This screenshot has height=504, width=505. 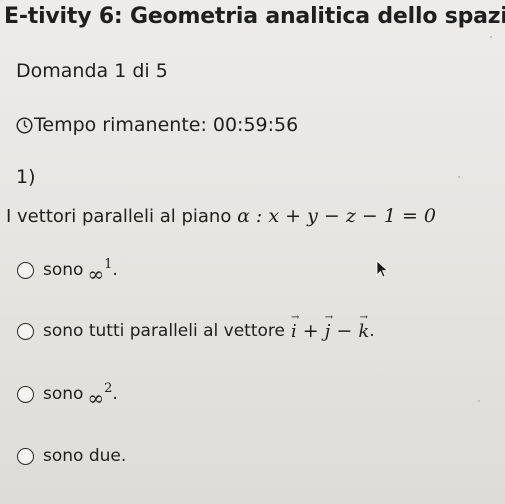 What do you see at coordinates (108, 264) in the screenshot?
I see `exponent: 1` at bounding box center [108, 264].